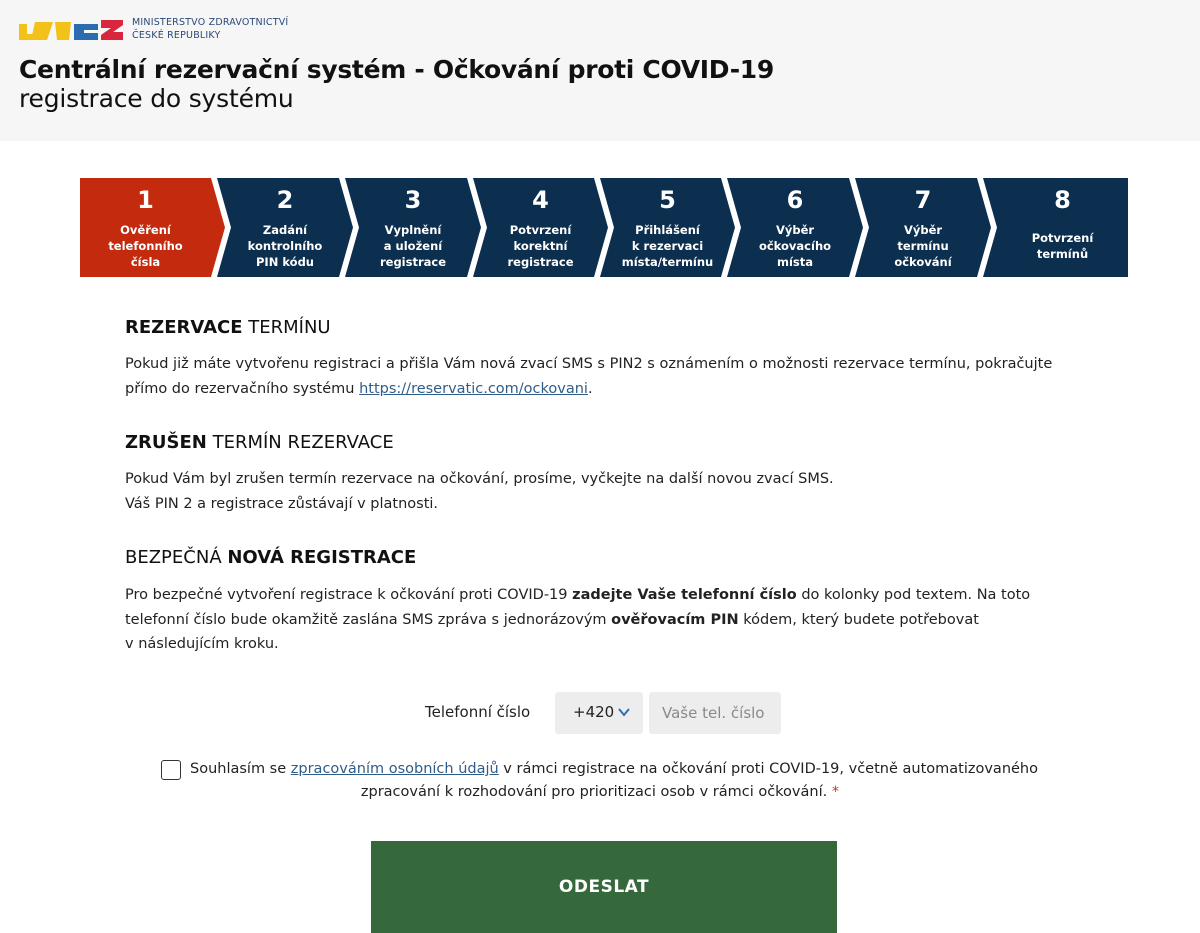  I want to click on section-heading-reservation: REZERVACE TERMÍNU, so click(228, 327).